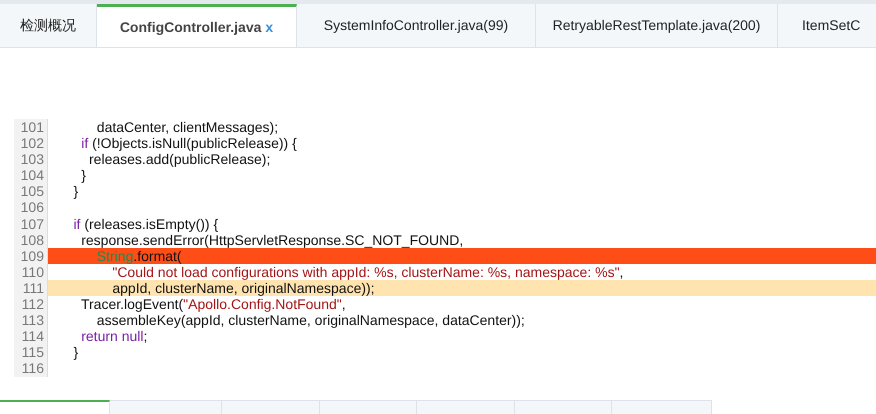 The width and height of the screenshot is (876, 414). I want to click on code-line: return null;, so click(114, 336).